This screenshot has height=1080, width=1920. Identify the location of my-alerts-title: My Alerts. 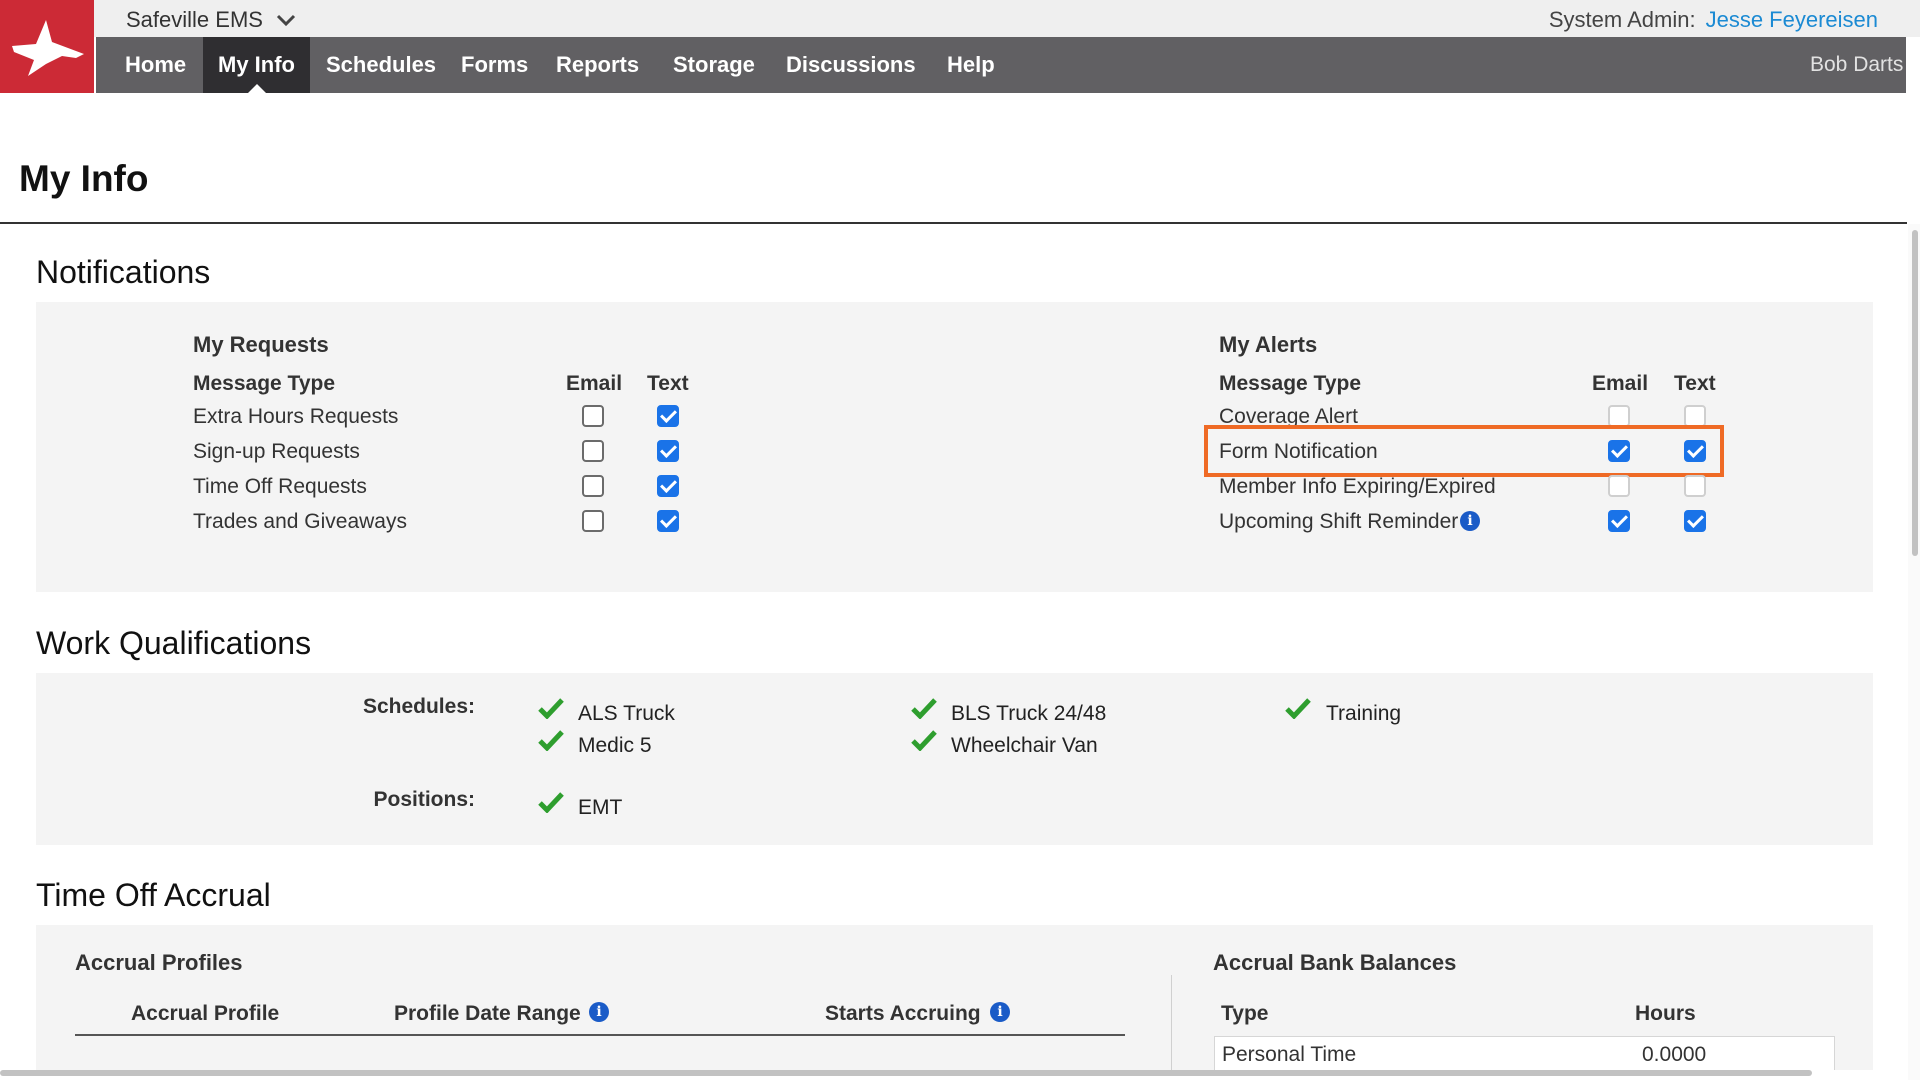
(1268, 344).